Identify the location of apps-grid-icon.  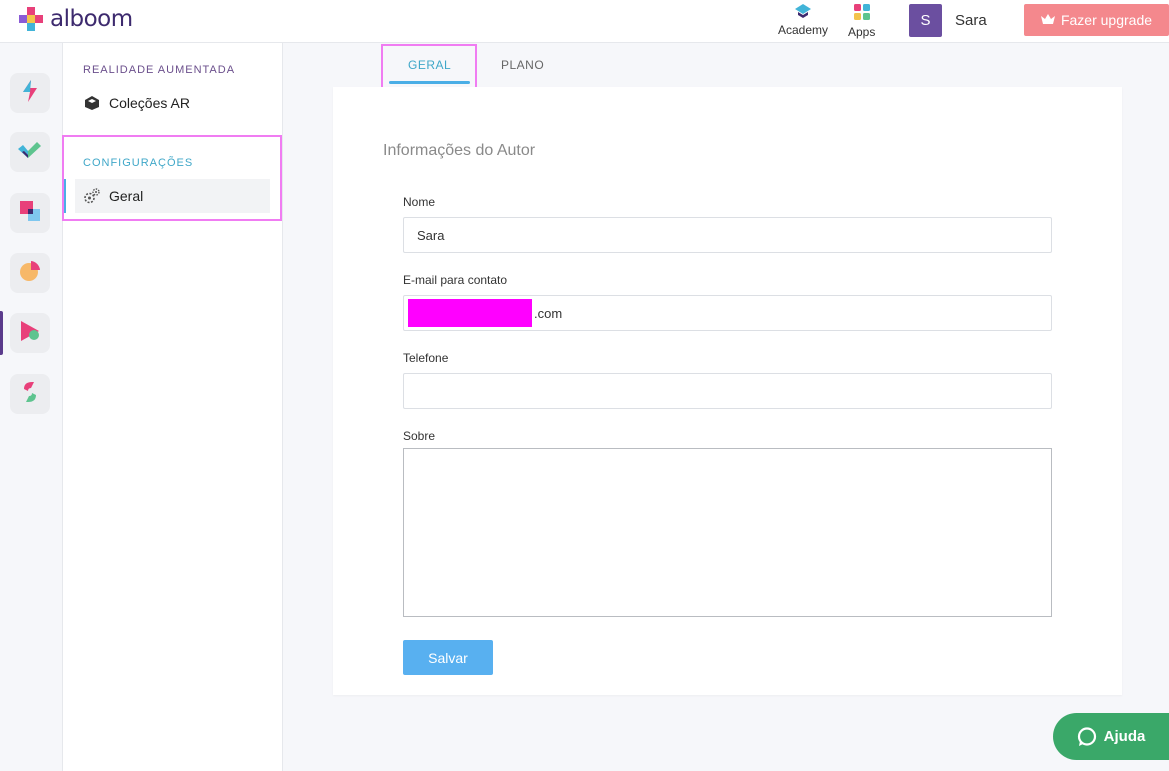
(861, 13).